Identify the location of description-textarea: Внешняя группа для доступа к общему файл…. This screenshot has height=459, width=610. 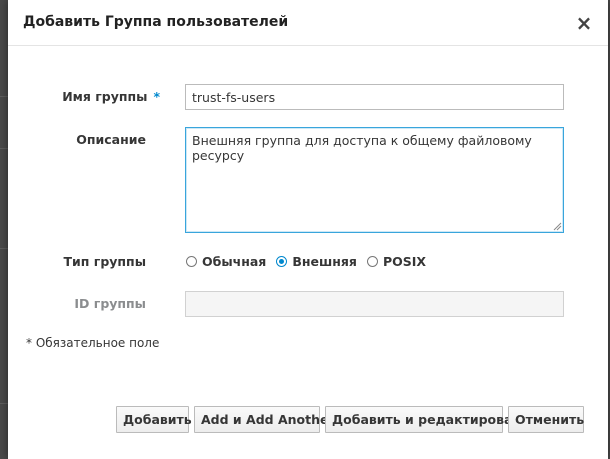
(374, 180).